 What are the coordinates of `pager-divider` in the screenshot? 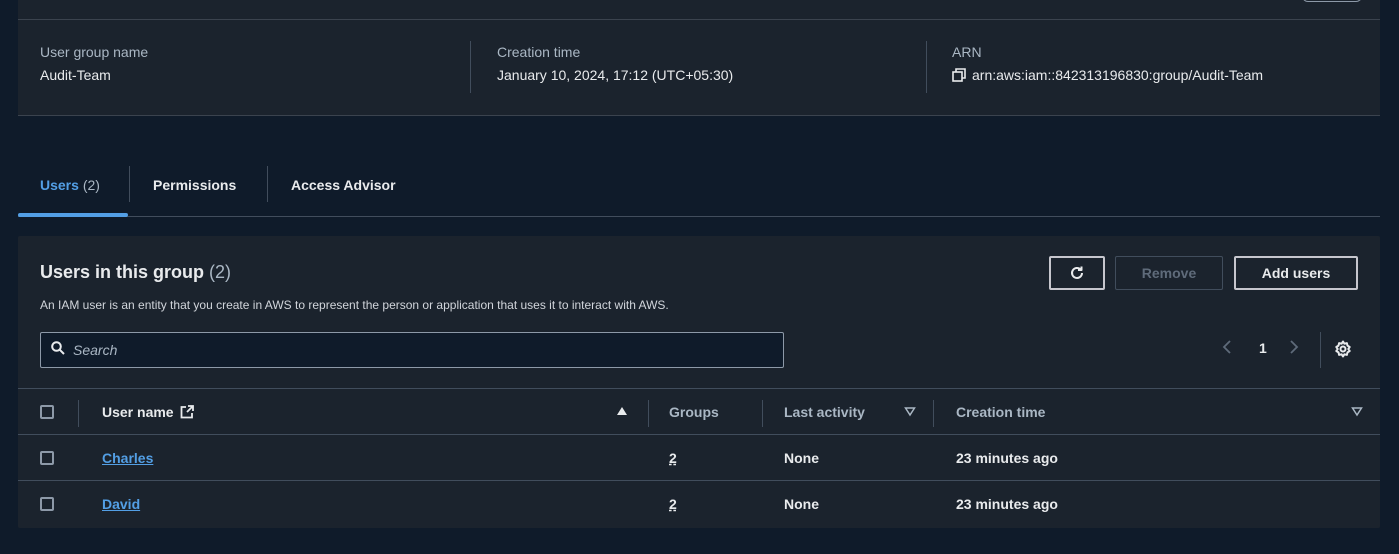 It's located at (1320, 350).